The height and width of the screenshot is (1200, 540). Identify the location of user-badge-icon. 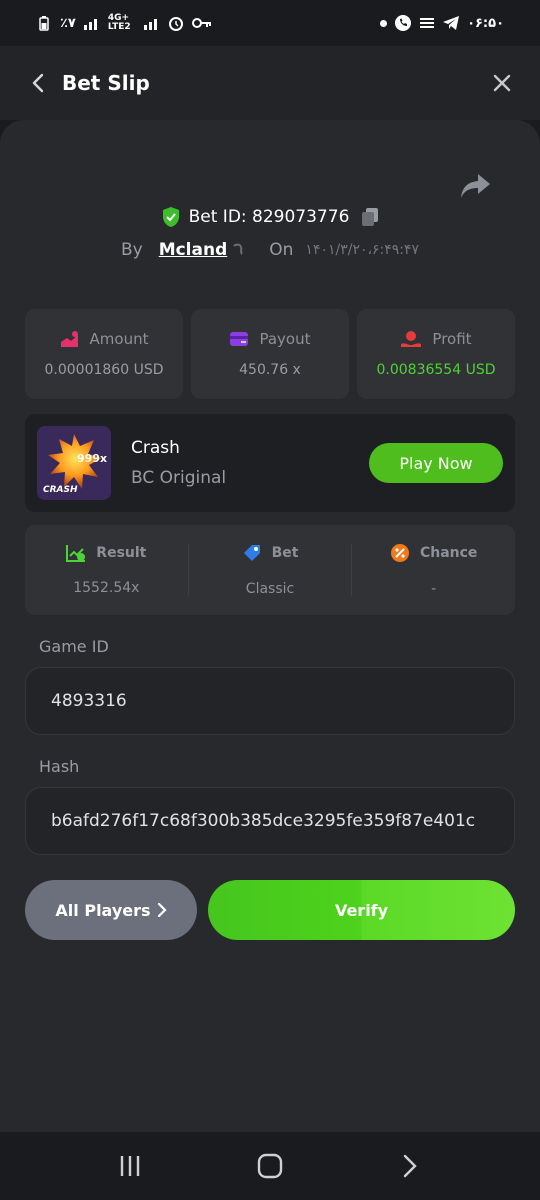
(238, 250).